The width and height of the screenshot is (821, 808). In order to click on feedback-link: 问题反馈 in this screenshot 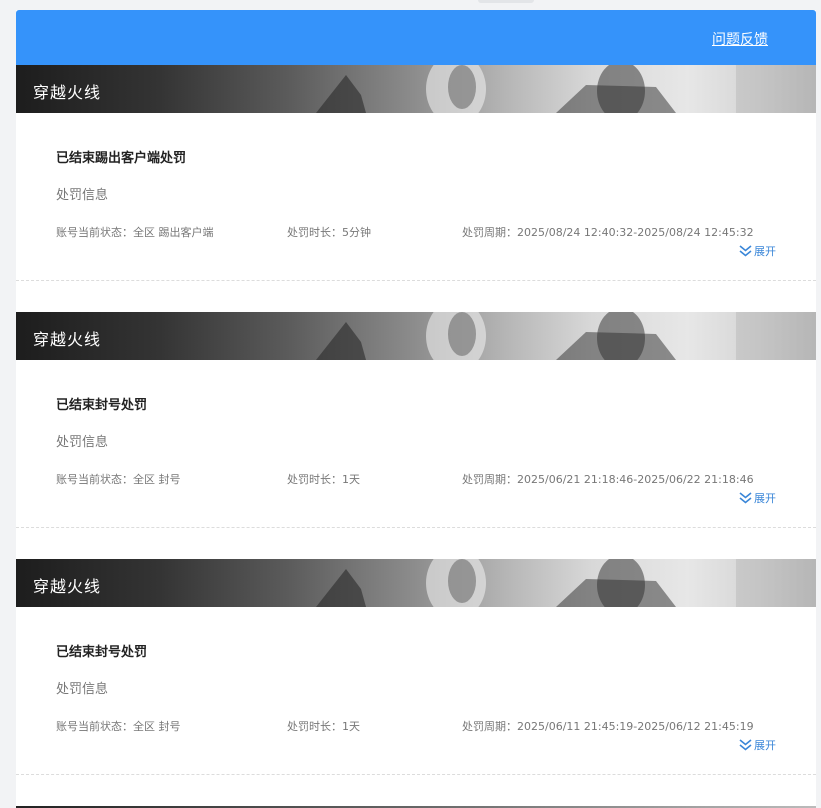, I will do `click(740, 39)`.